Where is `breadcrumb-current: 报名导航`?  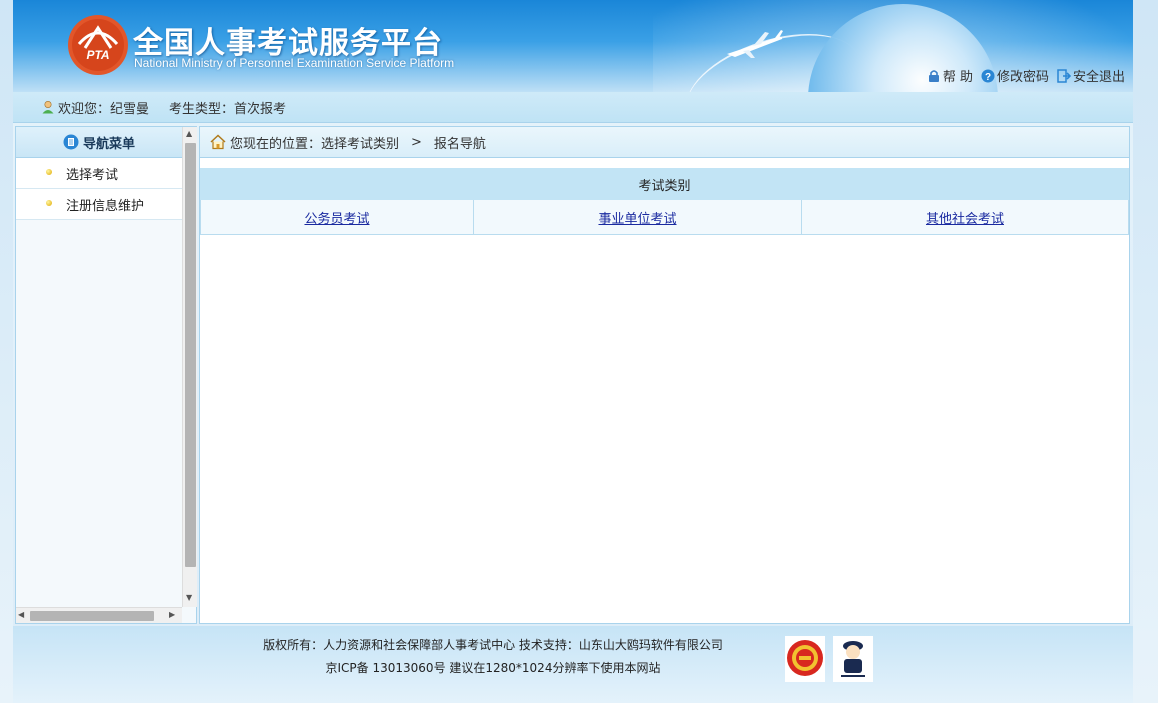 breadcrumb-current: 报名导航 is located at coordinates (459, 144).